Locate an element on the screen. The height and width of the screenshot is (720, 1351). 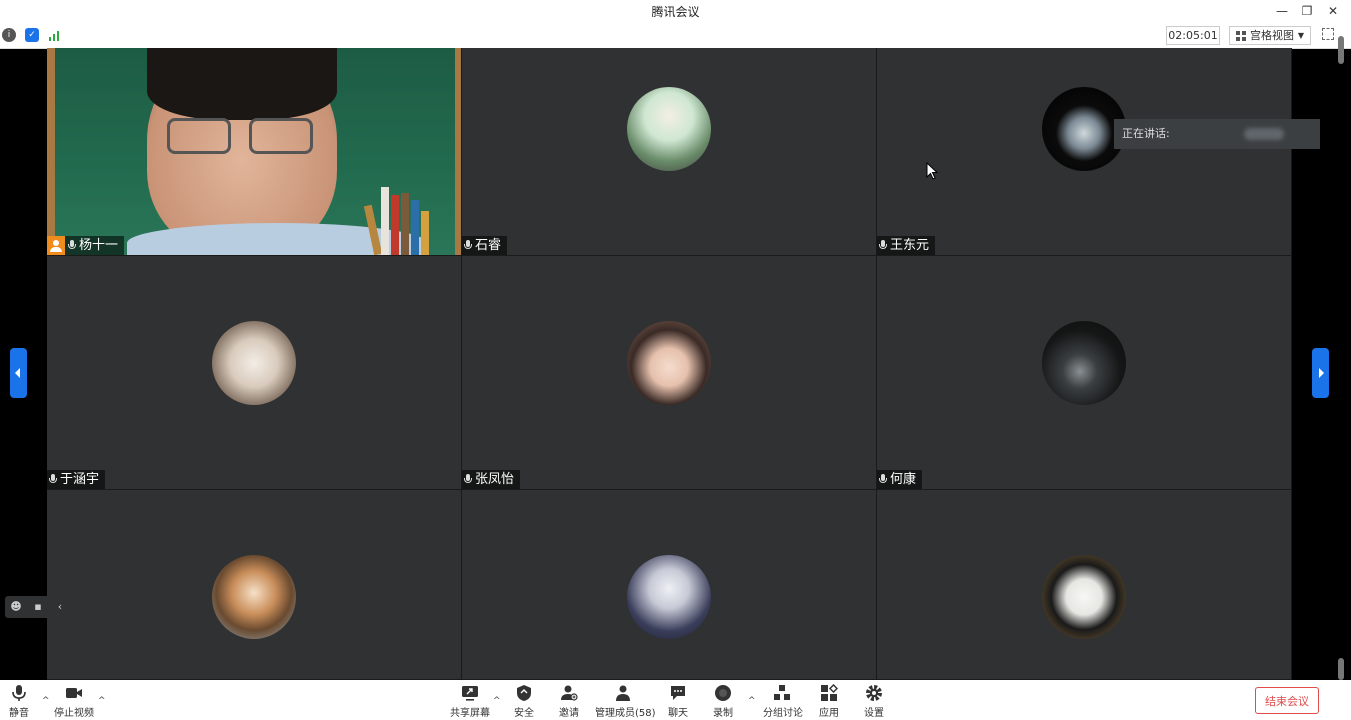
video-tile: 王东元 is located at coordinates (1084, 152).